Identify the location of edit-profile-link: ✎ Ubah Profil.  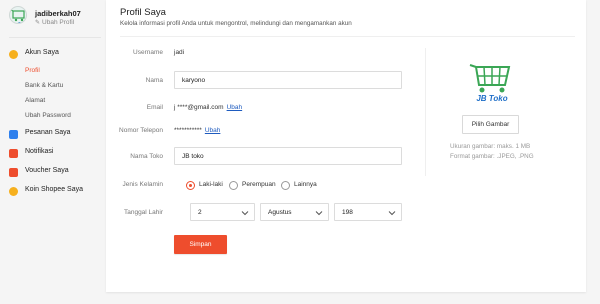
(54, 22).